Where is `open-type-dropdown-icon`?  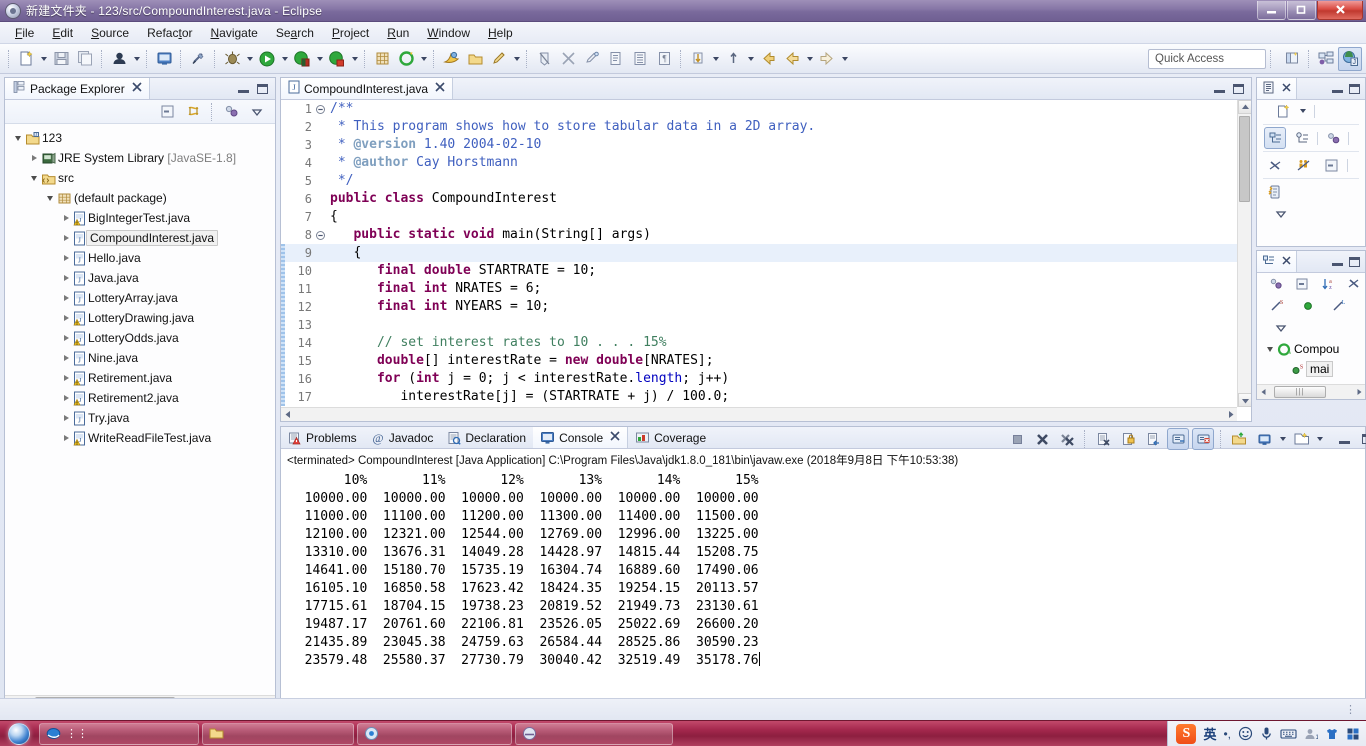 open-type-dropdown-icon is located at coordinates (423, 59).